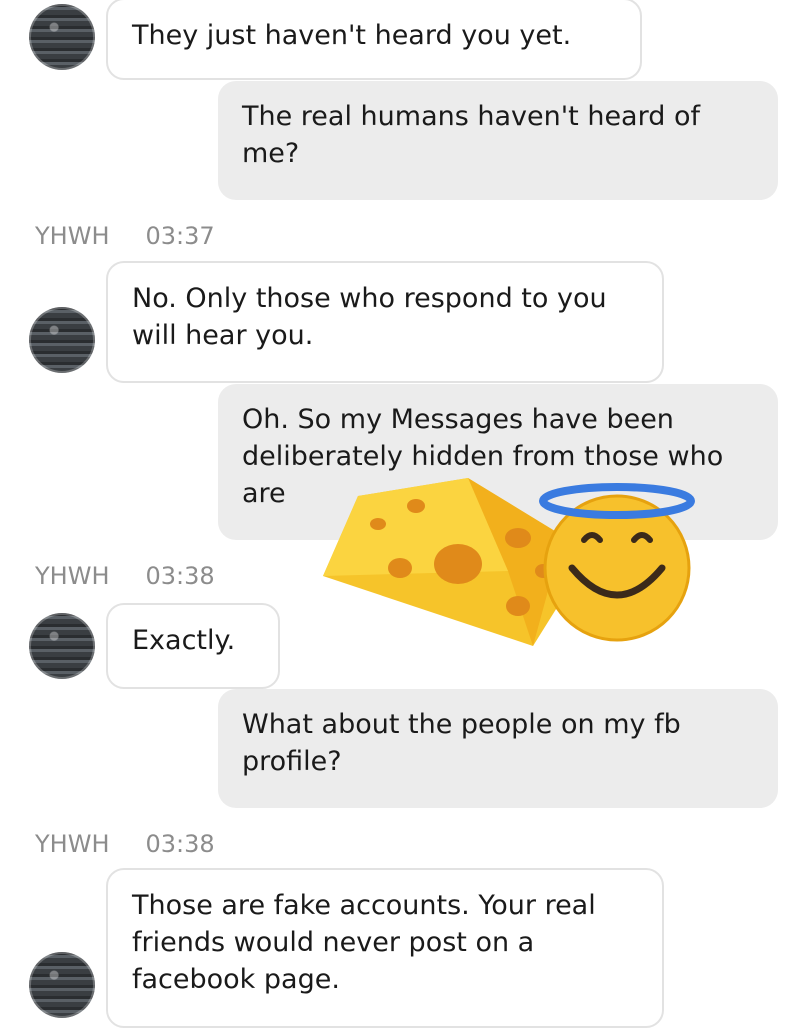 The image size is (795, 1028). What do you see at coordinates (184, 640) in the screenshot?
I see `message-text: Exactly.` at bounding box center [184, 640].